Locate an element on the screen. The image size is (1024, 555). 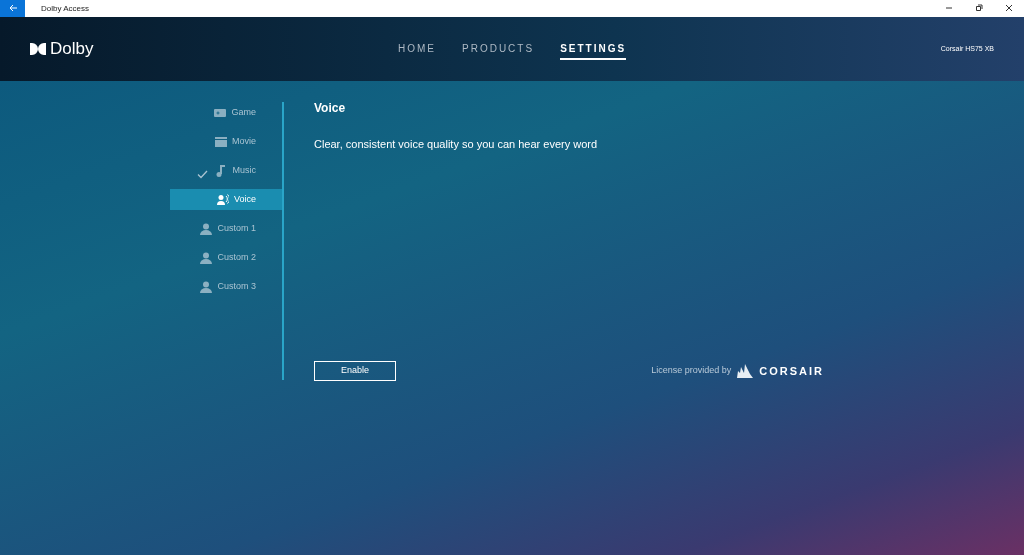
sidebar-item: Music is located at coordinates (226, 170).